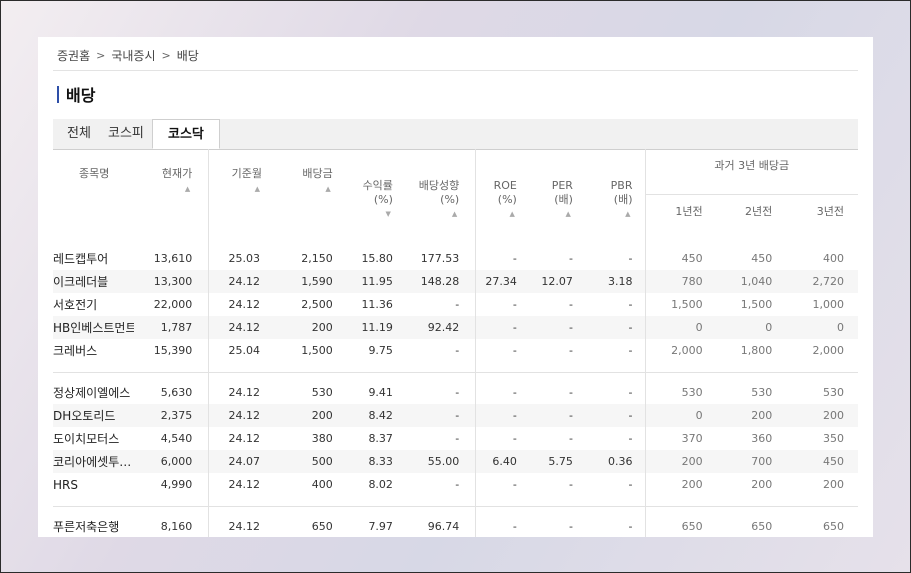 The image size is (911, 573). Describe the element at coordinates (762, 438) in the screenshot. I see `cell-y2: 360` at that location.